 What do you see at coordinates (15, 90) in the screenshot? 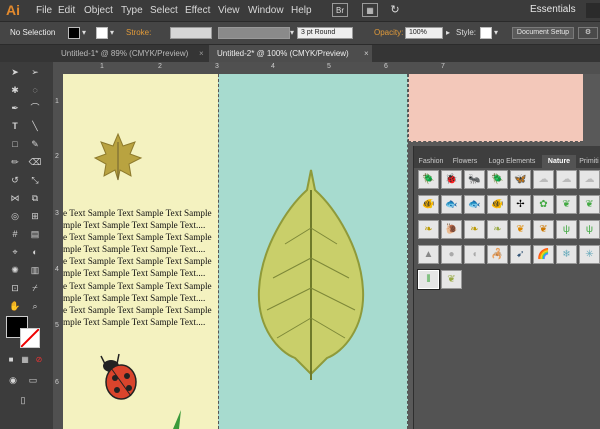
I see `magic-wand-tool-icon: ✱` at bounding box center [15, 90].